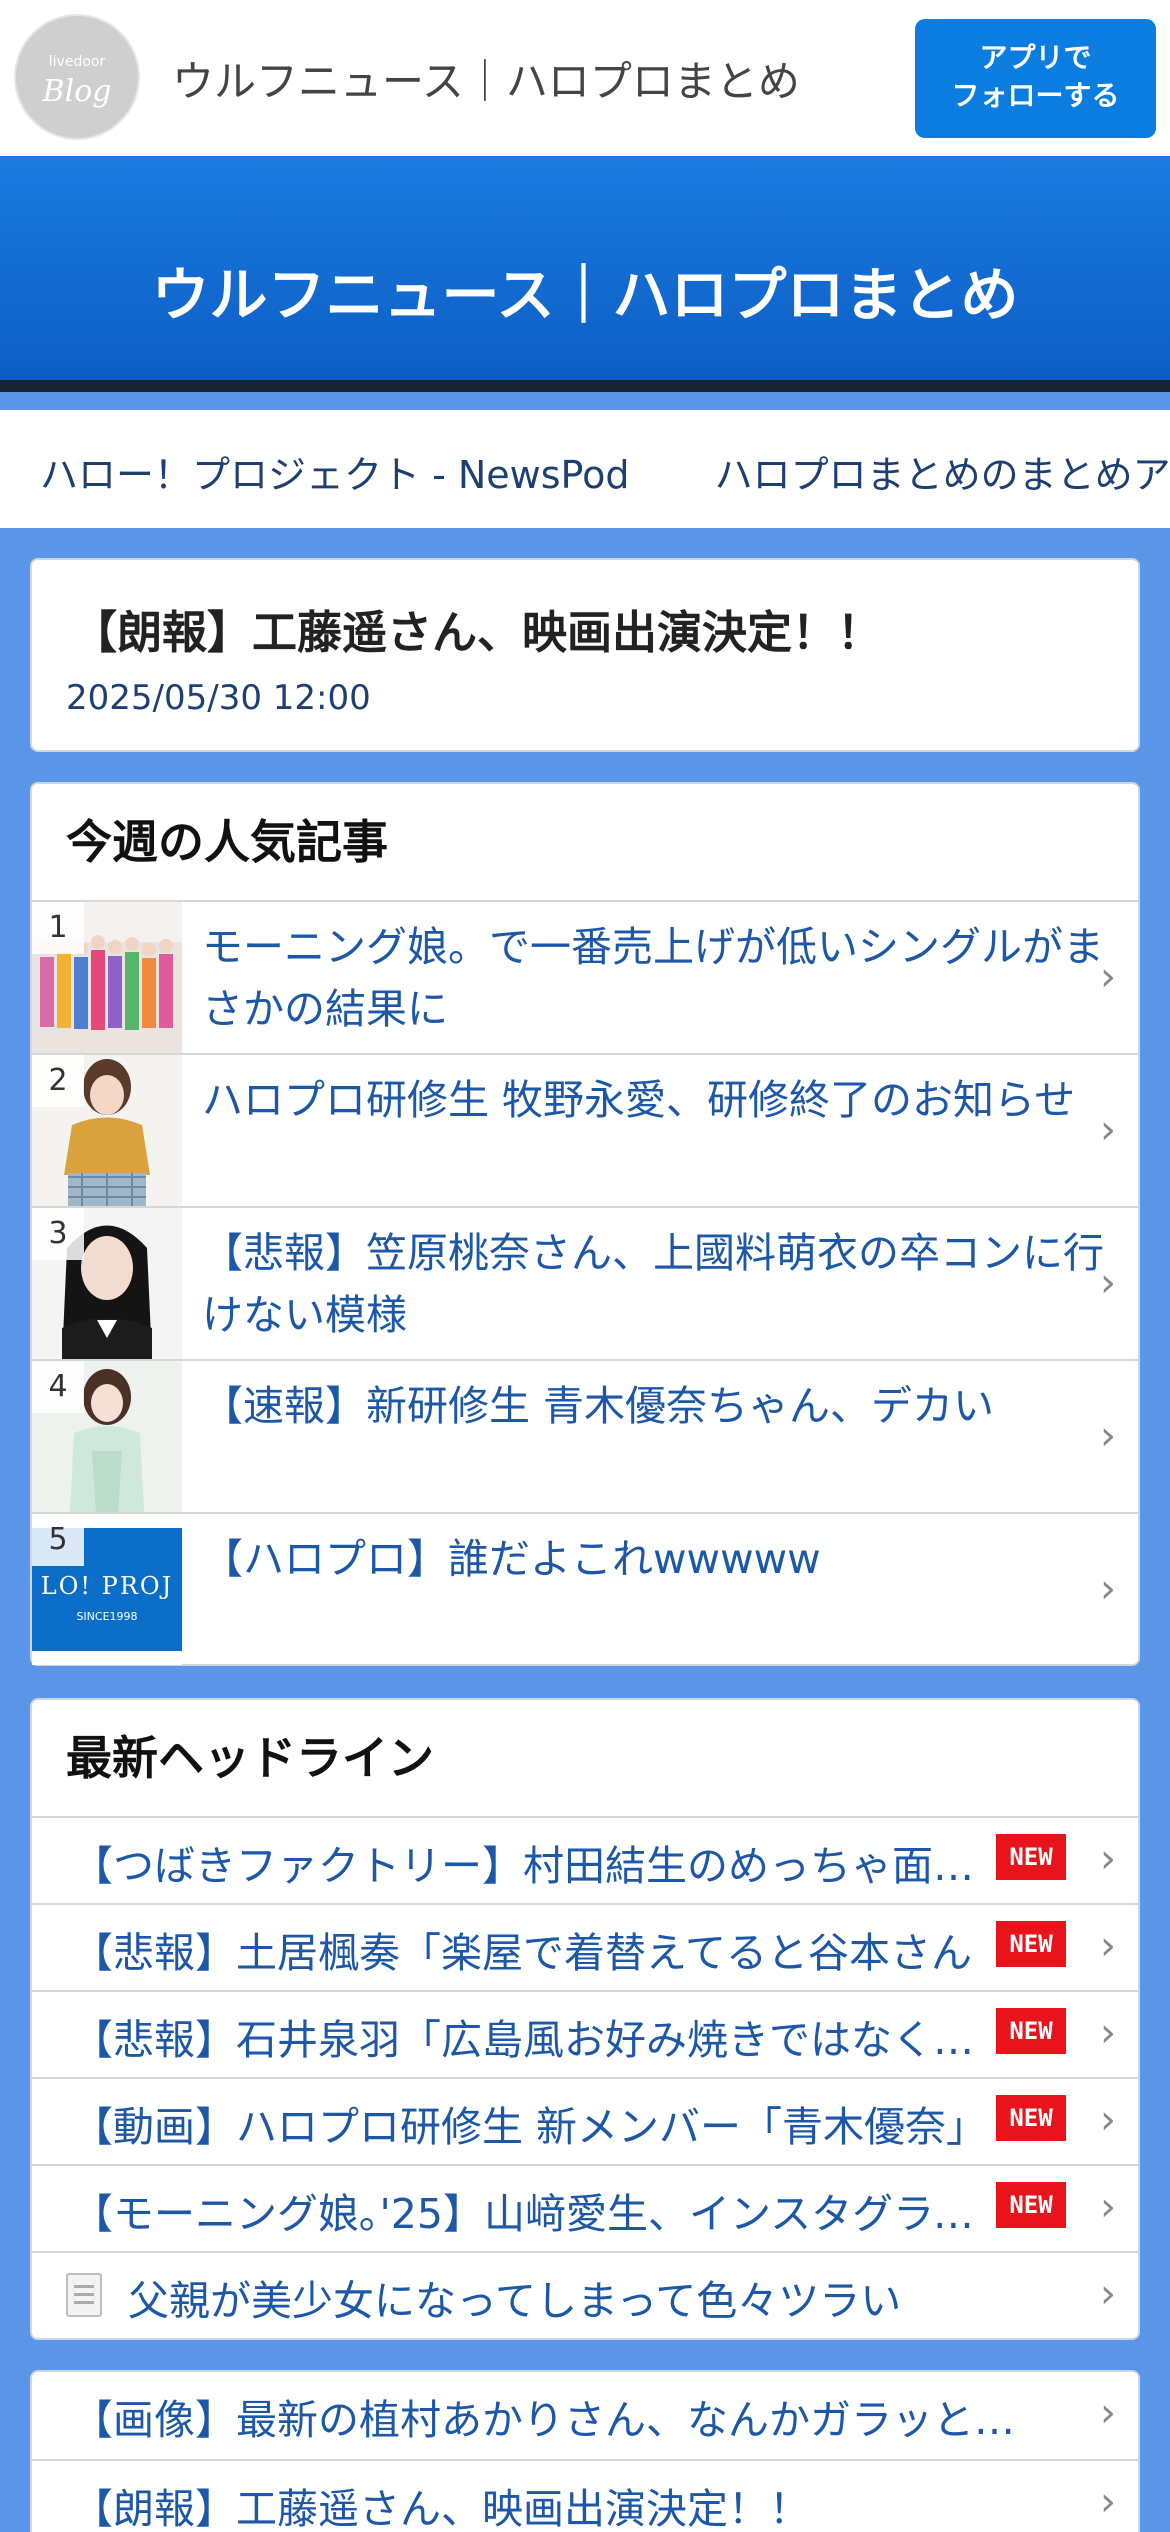 The height and width of the screenshot is (2532, 1170). Describe the element at coordinates (58, 1081) in the screenshot. I see `rank-number: 2` at that location.